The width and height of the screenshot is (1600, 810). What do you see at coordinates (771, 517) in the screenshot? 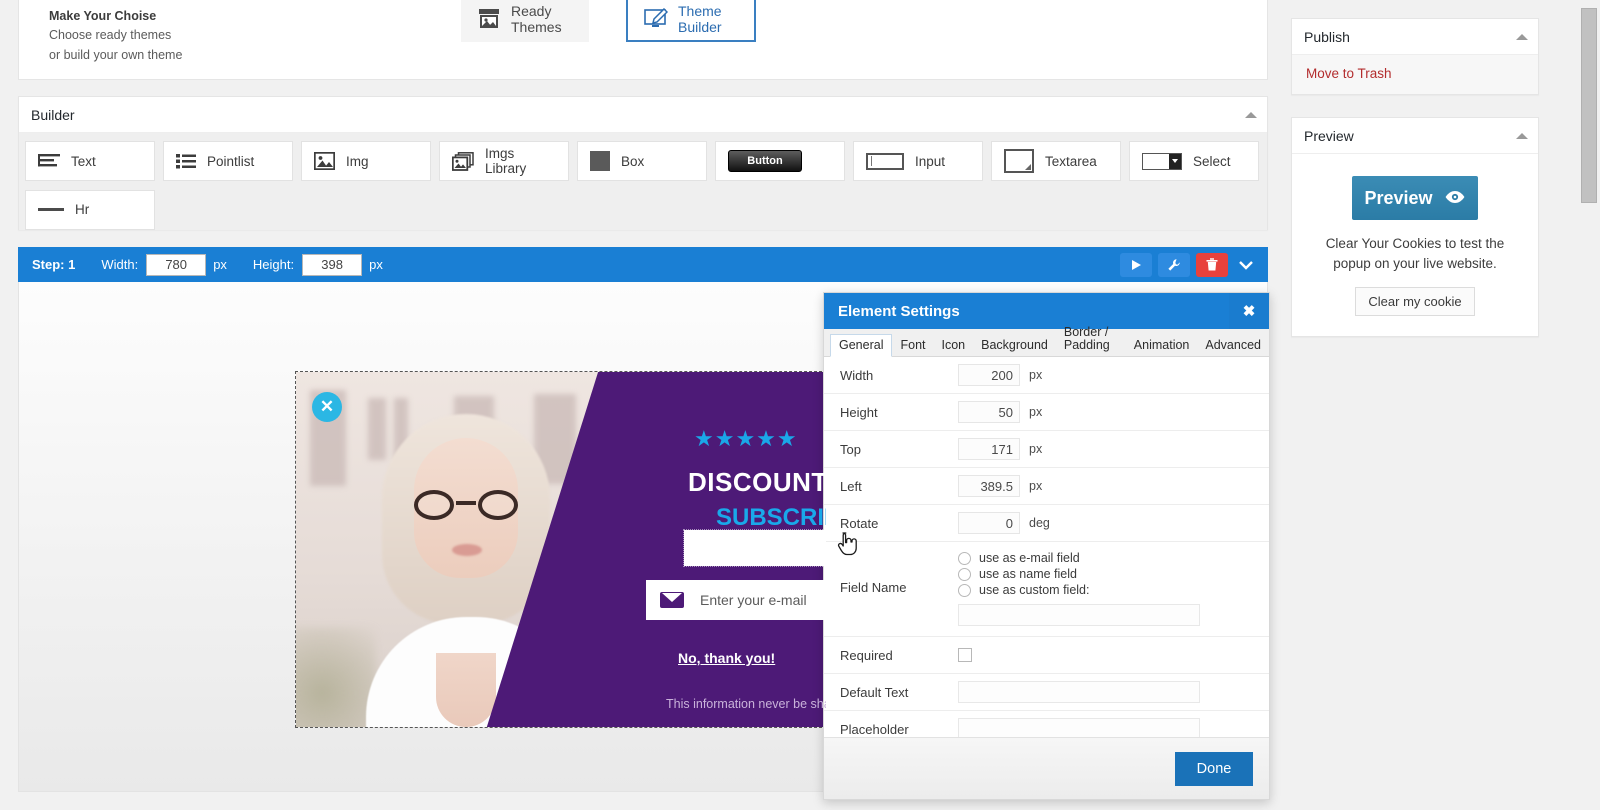
I see `popup-subheadline: SUBSCRIBE` at bounding box center [771, 517].